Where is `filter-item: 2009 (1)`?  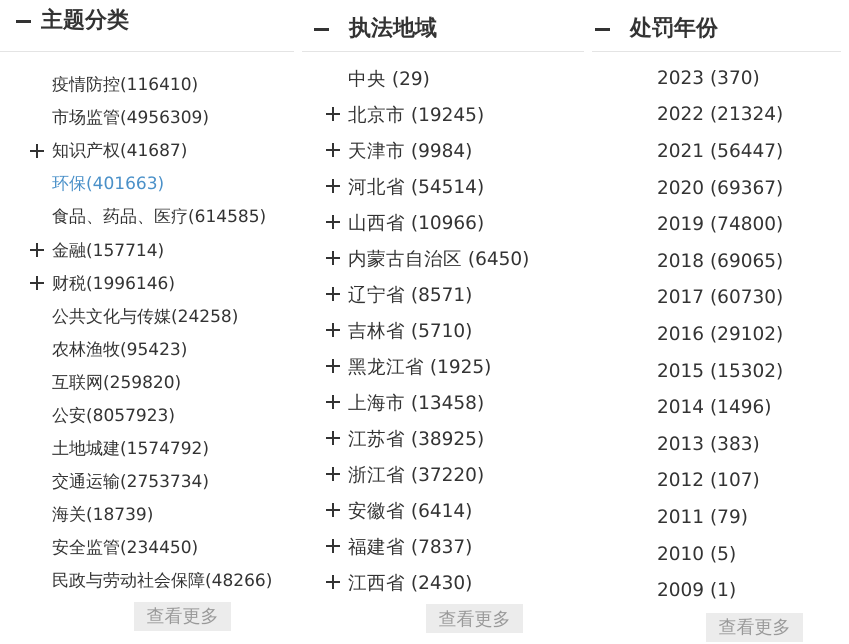 filter-item: 2009 (1) is located at coordinates (696, 591).